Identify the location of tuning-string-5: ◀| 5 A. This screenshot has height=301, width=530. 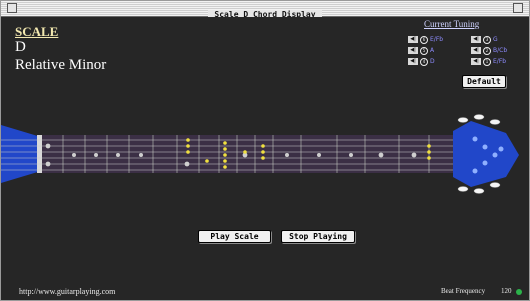
(421, 50).